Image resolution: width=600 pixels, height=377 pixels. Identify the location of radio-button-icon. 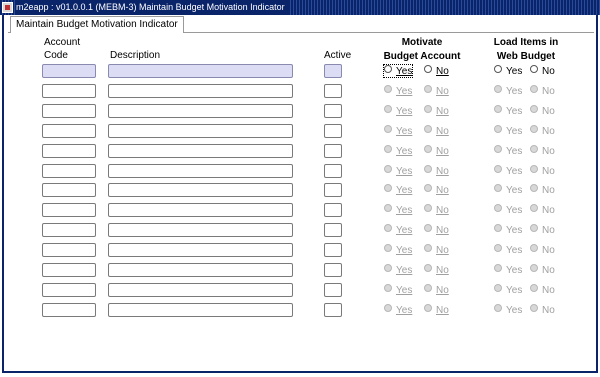
(498, 268).